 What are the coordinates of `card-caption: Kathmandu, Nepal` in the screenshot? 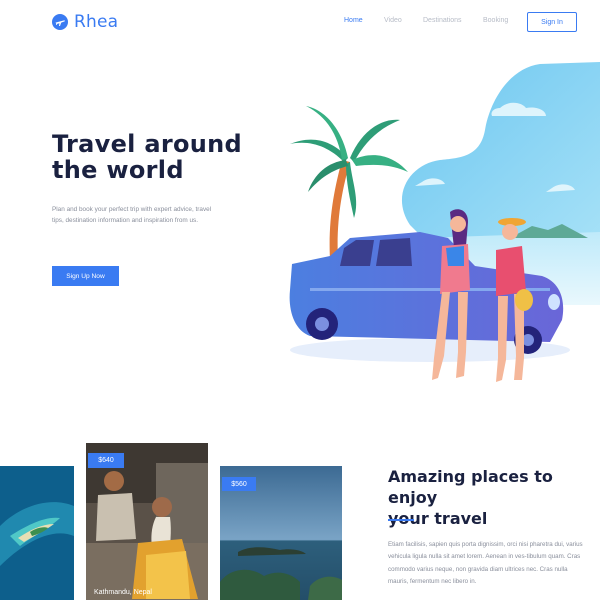 It's located at (123, 592).